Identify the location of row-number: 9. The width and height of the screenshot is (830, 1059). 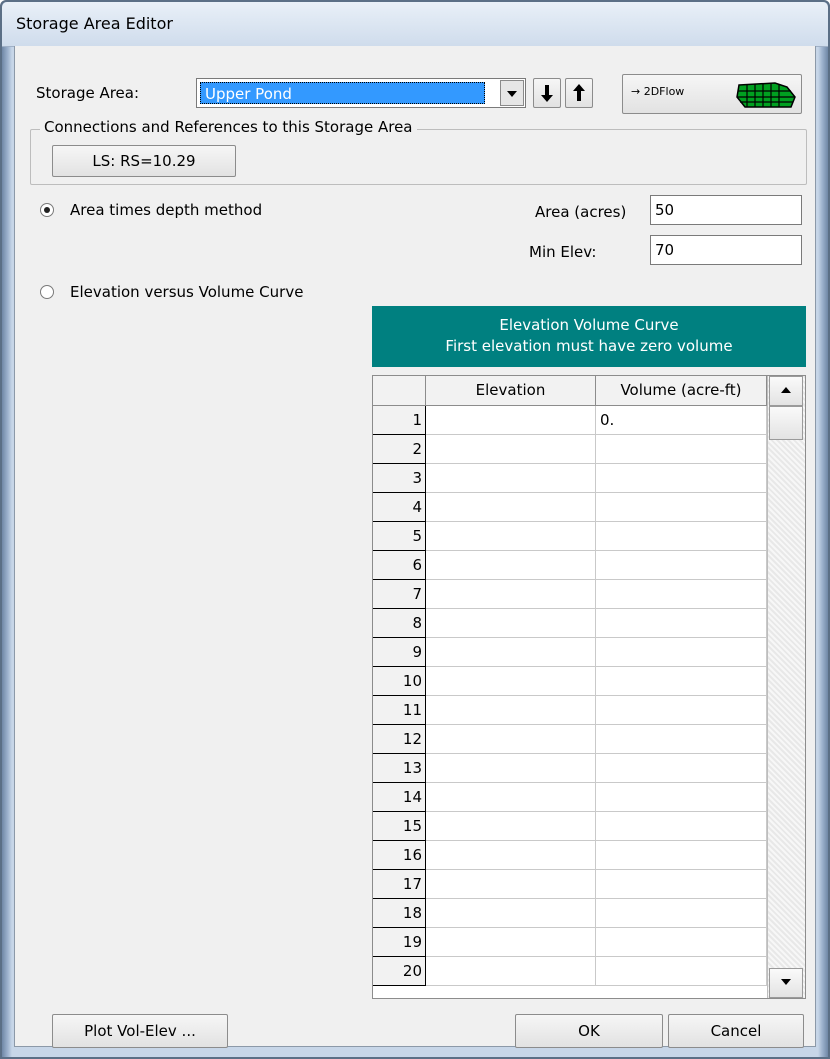
(399, 652).